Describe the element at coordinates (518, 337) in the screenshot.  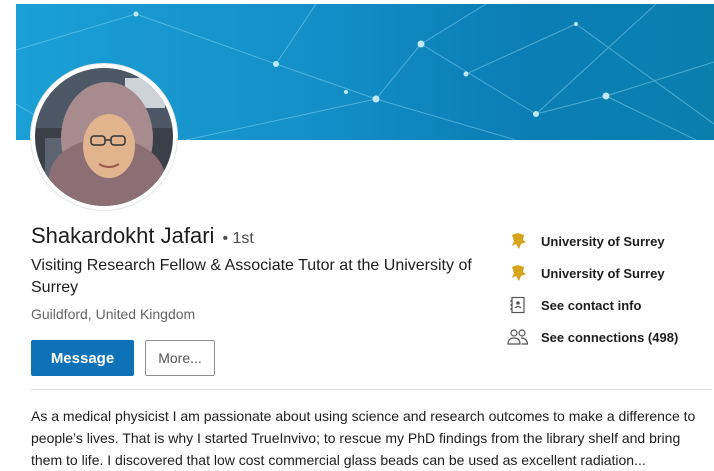
I see `people-icon` at that location.